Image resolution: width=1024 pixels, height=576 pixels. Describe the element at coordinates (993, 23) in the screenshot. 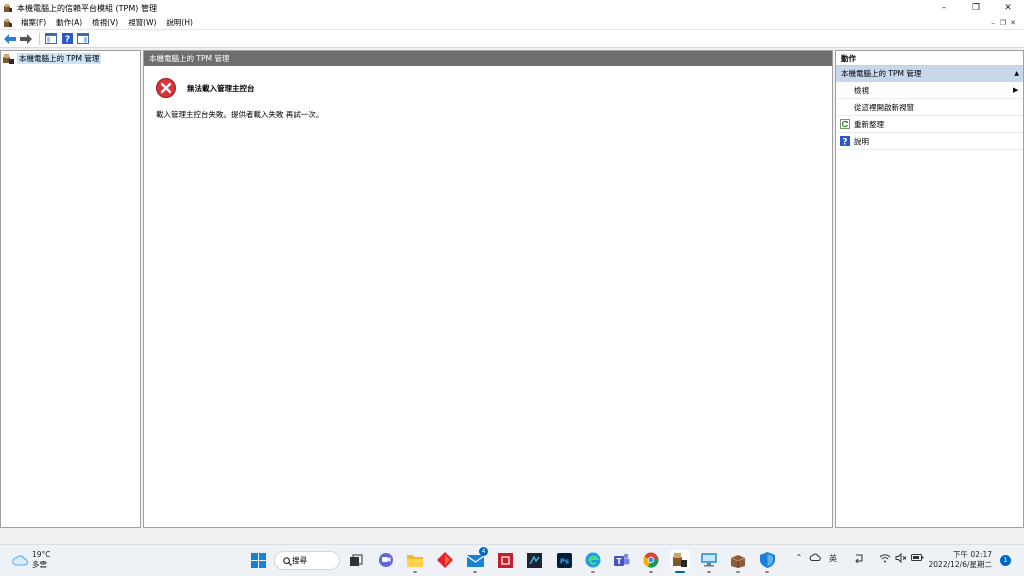

I see `mdi-minimize-button: –` at that location.